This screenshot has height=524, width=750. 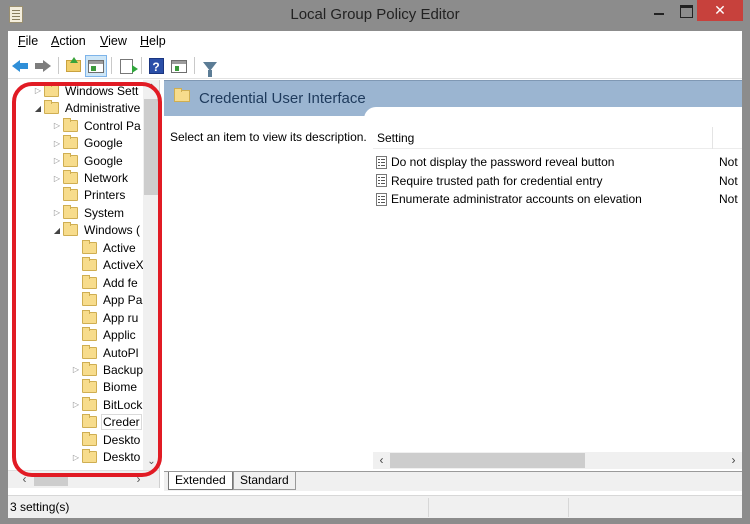 What do you see at coordinates (104, 283) in the screenshot?
I see `tree-item: Add fe` at bounding box center [104, 283].